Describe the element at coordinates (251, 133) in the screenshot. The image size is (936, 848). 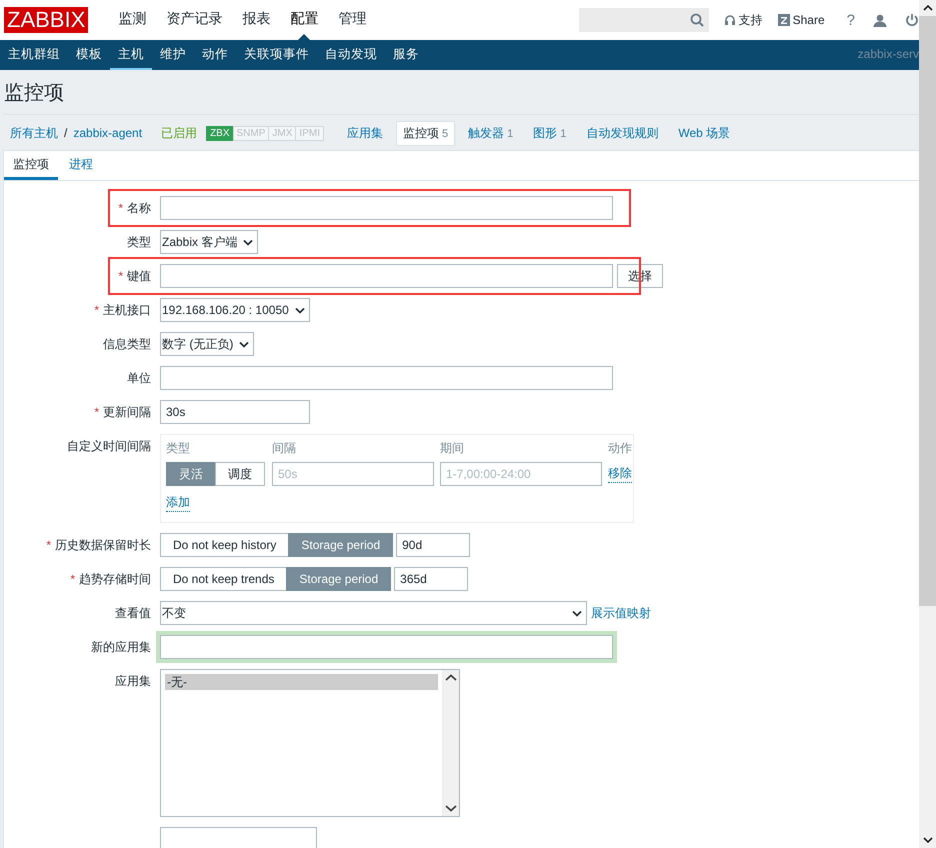
I see `availability-badge: SNMP` at that location.